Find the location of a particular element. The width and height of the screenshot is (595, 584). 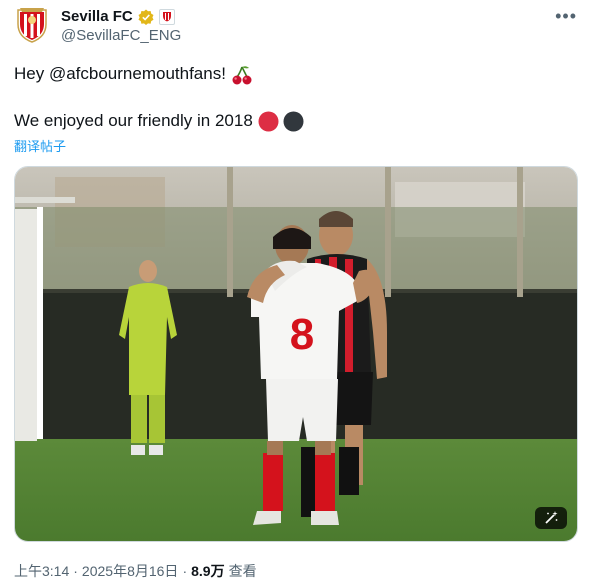

sevilla-crest-icon is located at coordinates (32, 25).